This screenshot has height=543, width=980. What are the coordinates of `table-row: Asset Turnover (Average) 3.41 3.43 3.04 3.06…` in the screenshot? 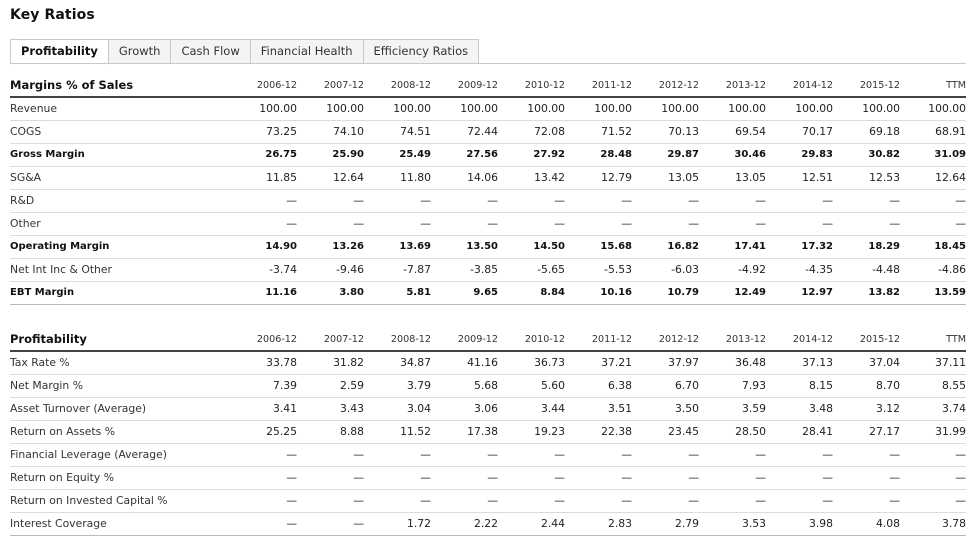 It's located at (488, 409).